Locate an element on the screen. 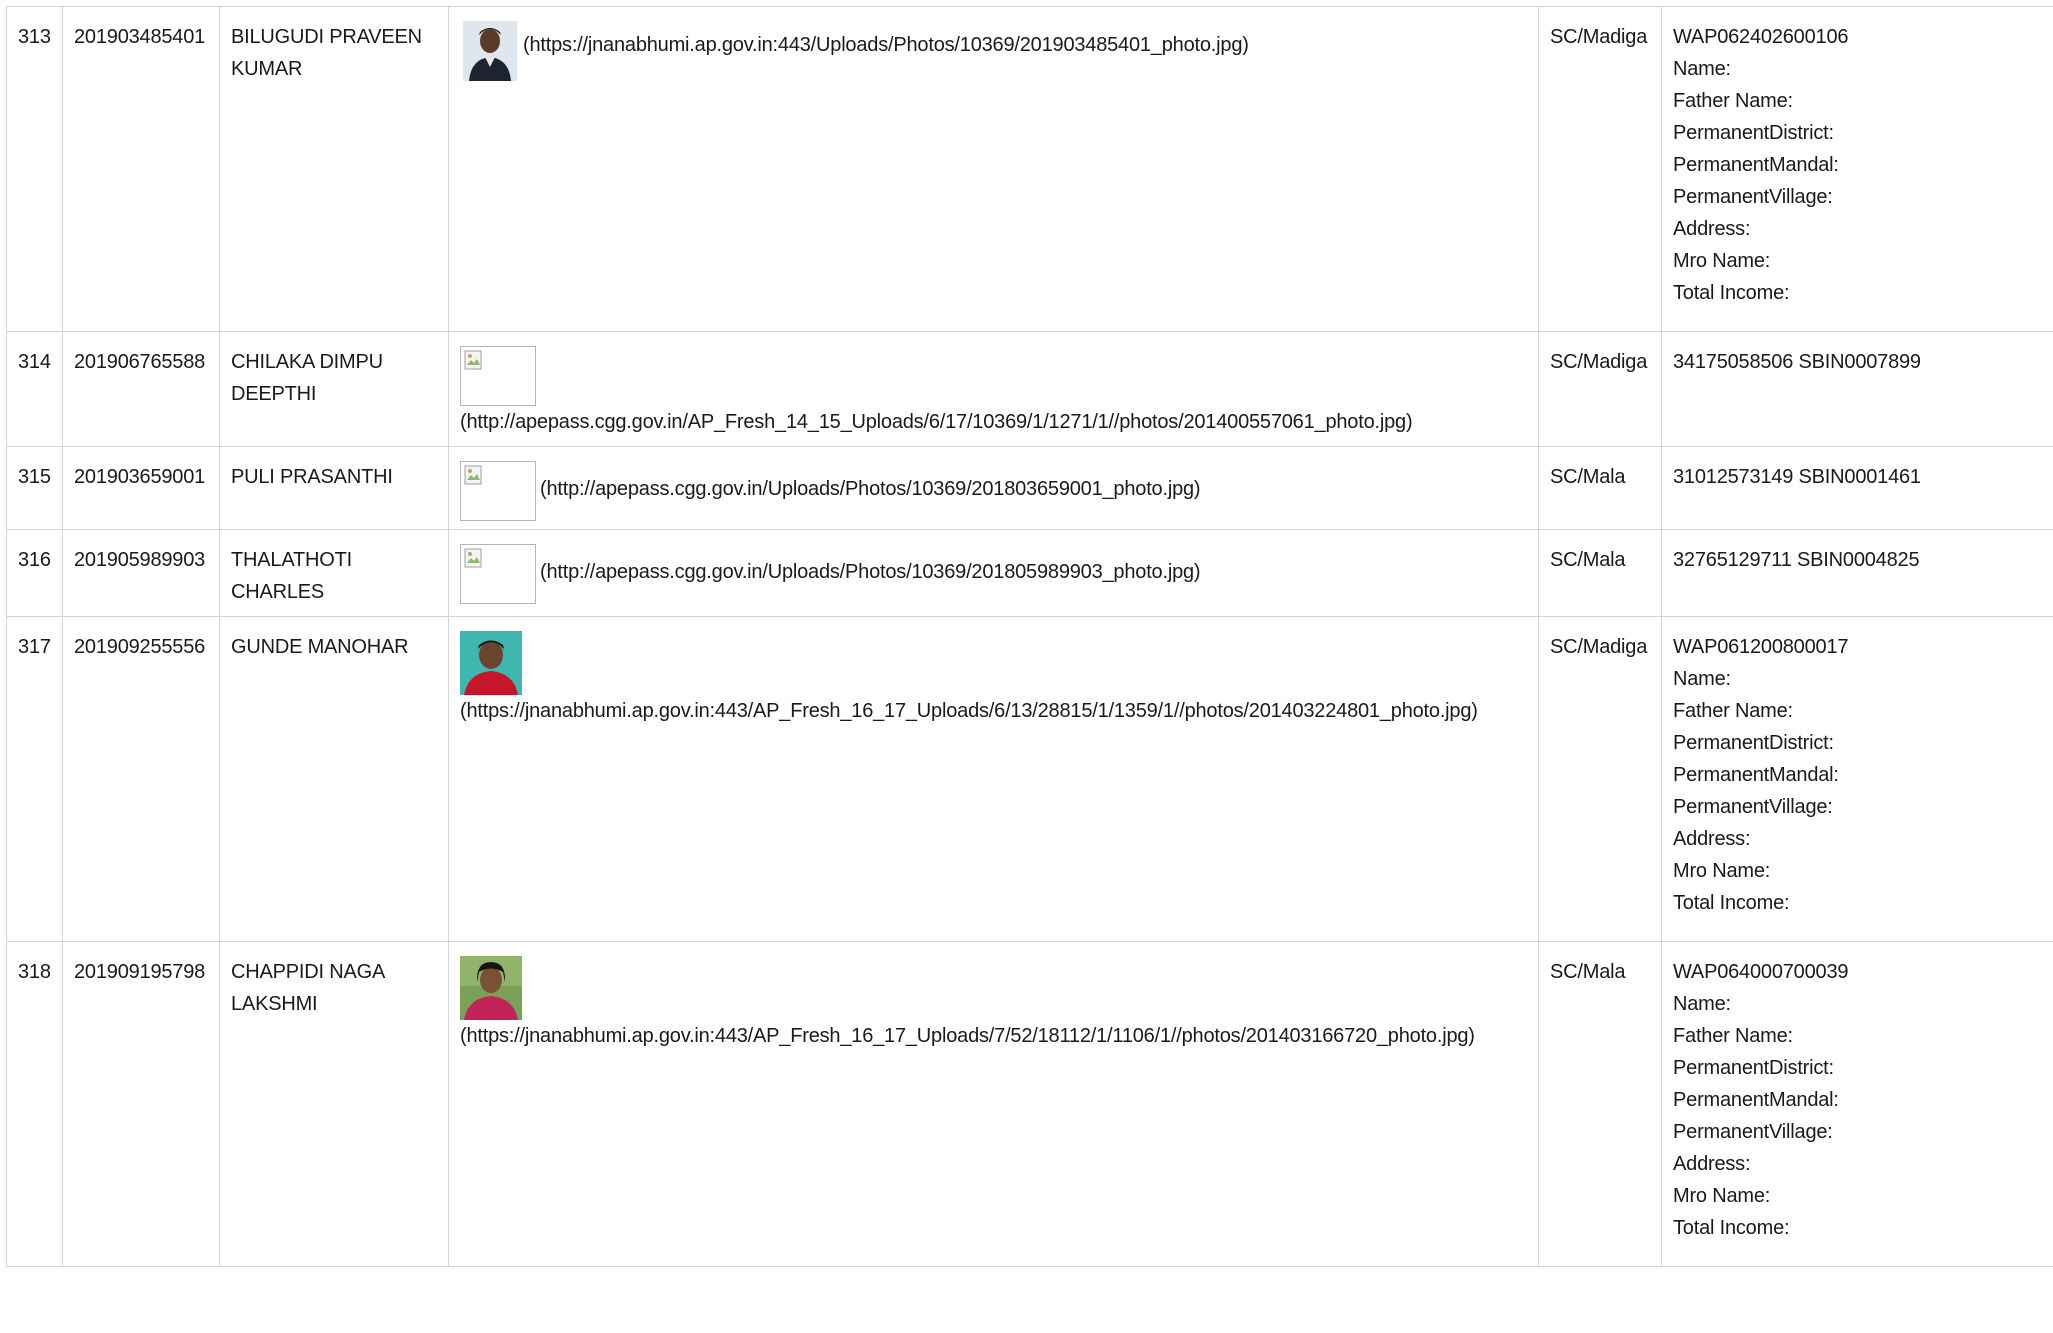 This screenshot has width=2053, height=1333. student-name-cell: PULI PRASANTHI is located at coordinates (334, 488).